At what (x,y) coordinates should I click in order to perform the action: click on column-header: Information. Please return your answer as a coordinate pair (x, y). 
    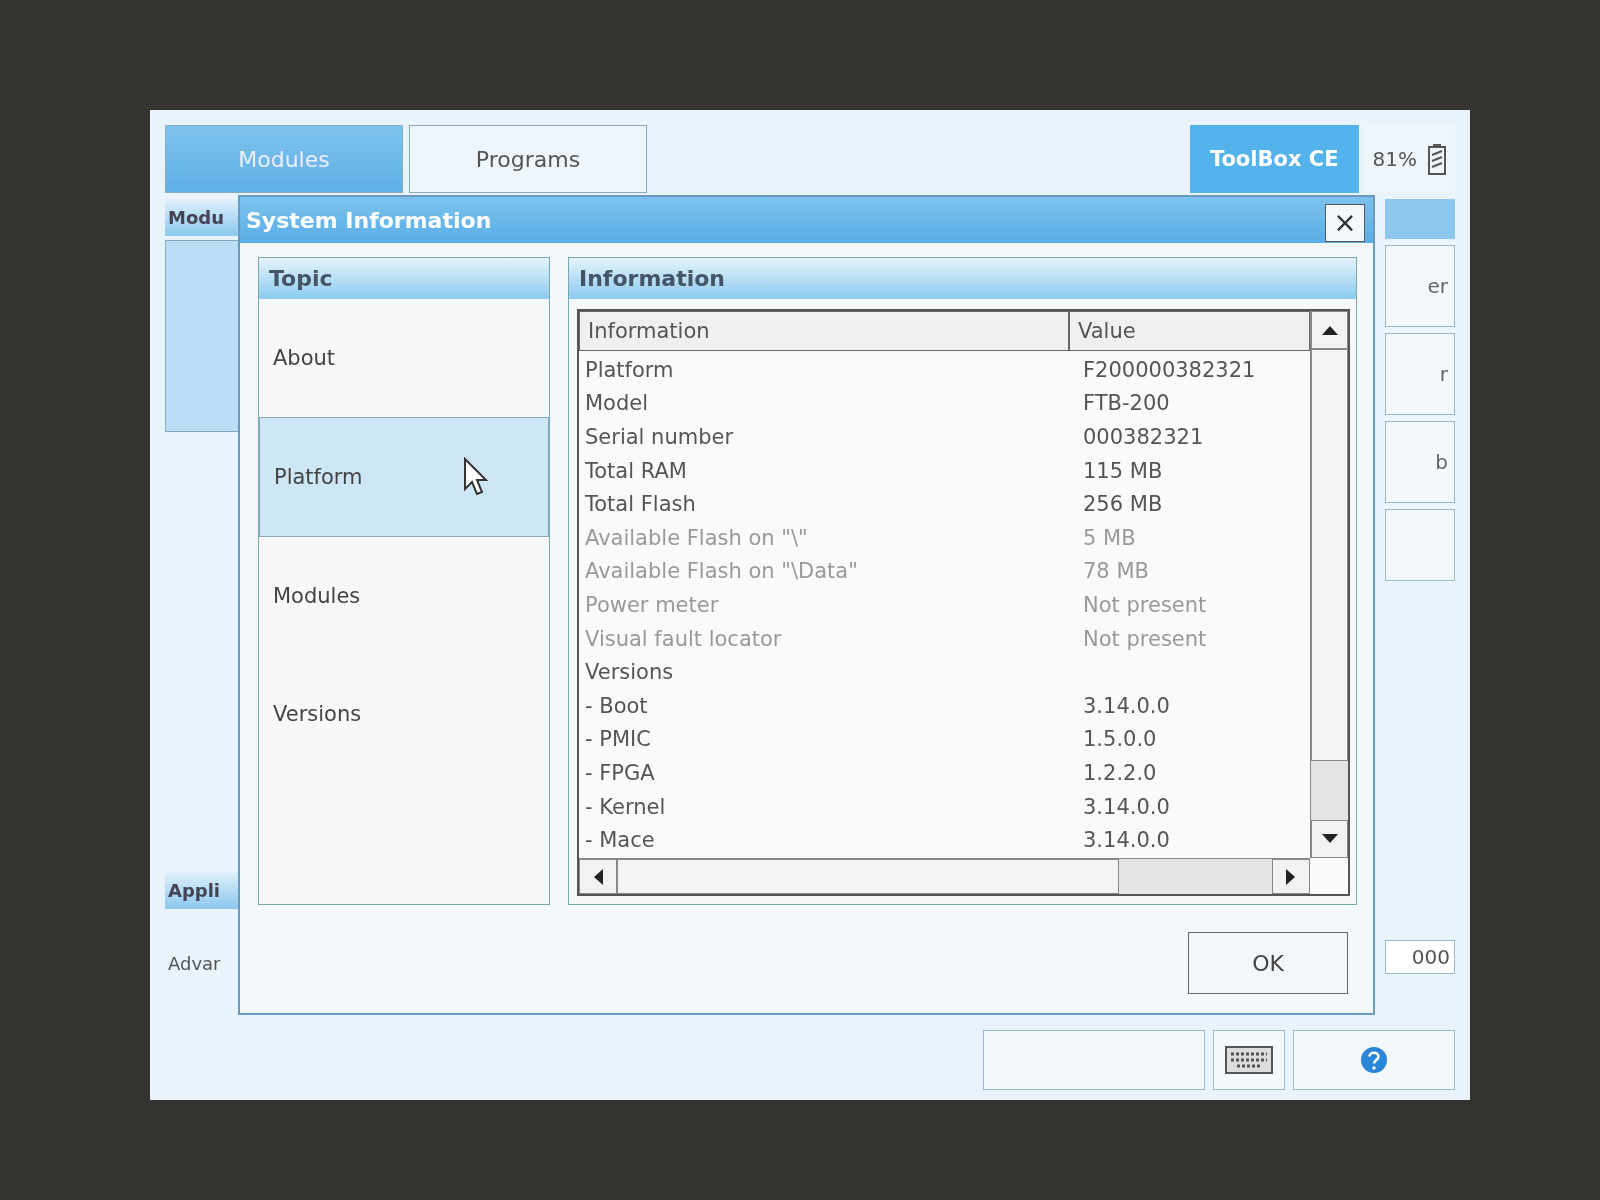
    Looking at the image, I should click on (824, 331).